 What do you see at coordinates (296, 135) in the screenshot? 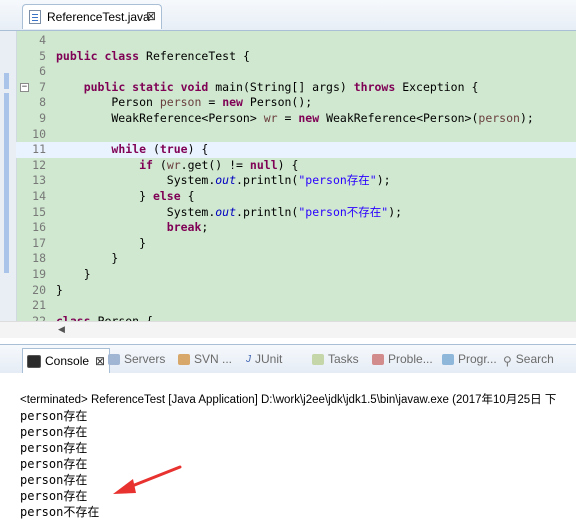
I see `code-line: 10` at bounding box center [296, 135].